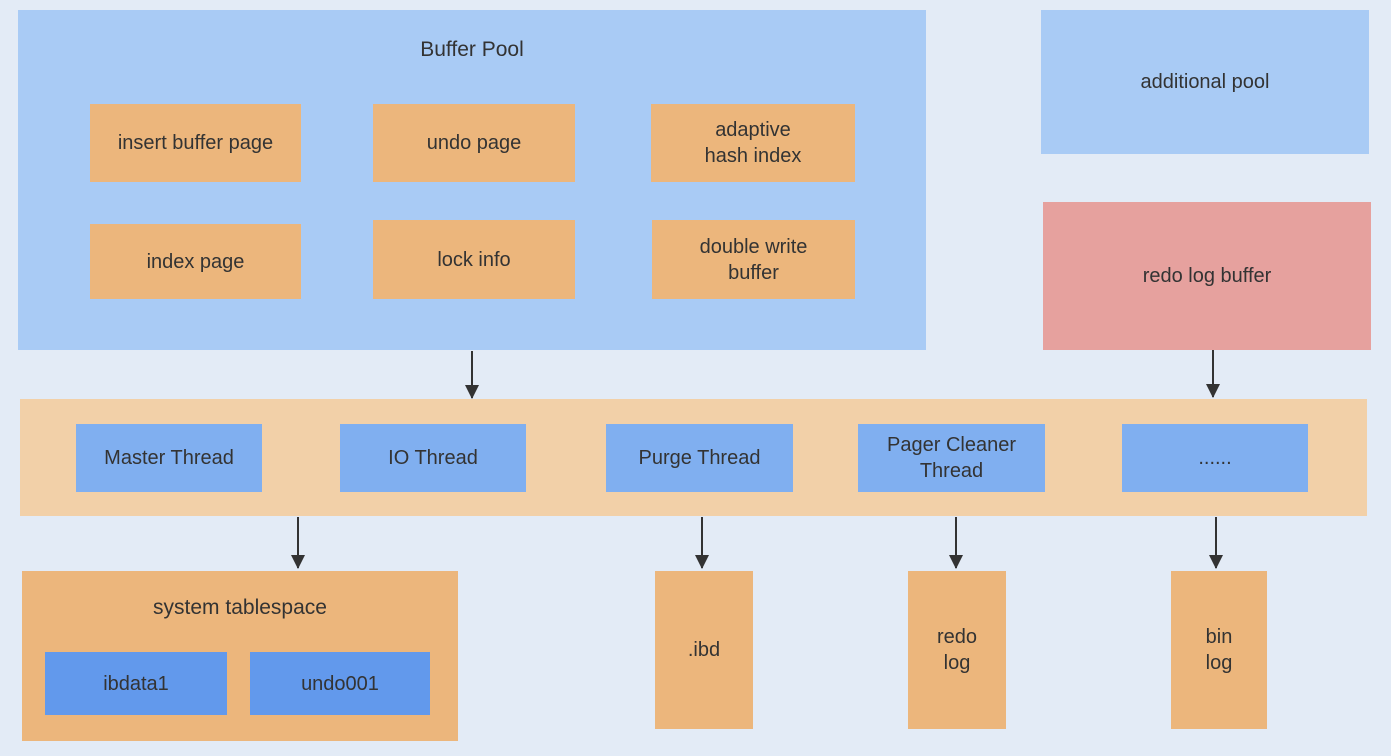 The image size is (1391, 756). I want to click on arrow-to-system-tablespace, so click(298, 543).